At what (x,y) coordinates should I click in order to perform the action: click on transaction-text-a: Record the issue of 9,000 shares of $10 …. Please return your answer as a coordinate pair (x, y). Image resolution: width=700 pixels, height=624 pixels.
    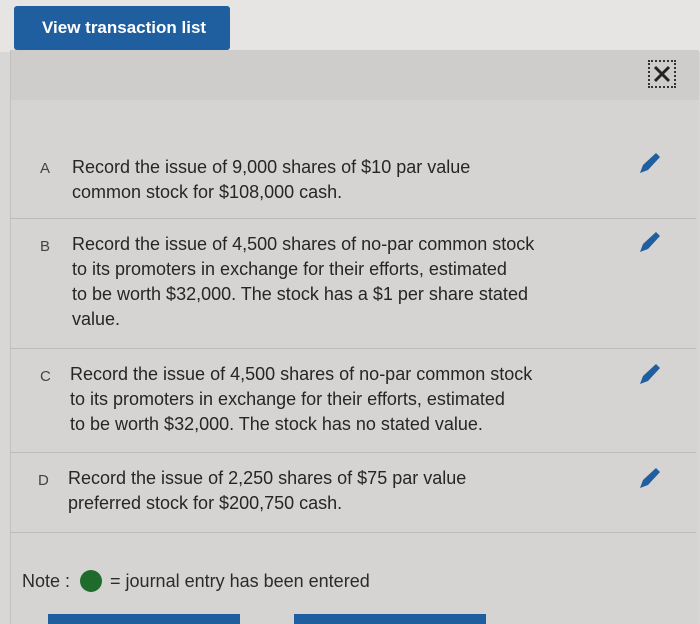
    Looking at the image, I should click on (271, 180).